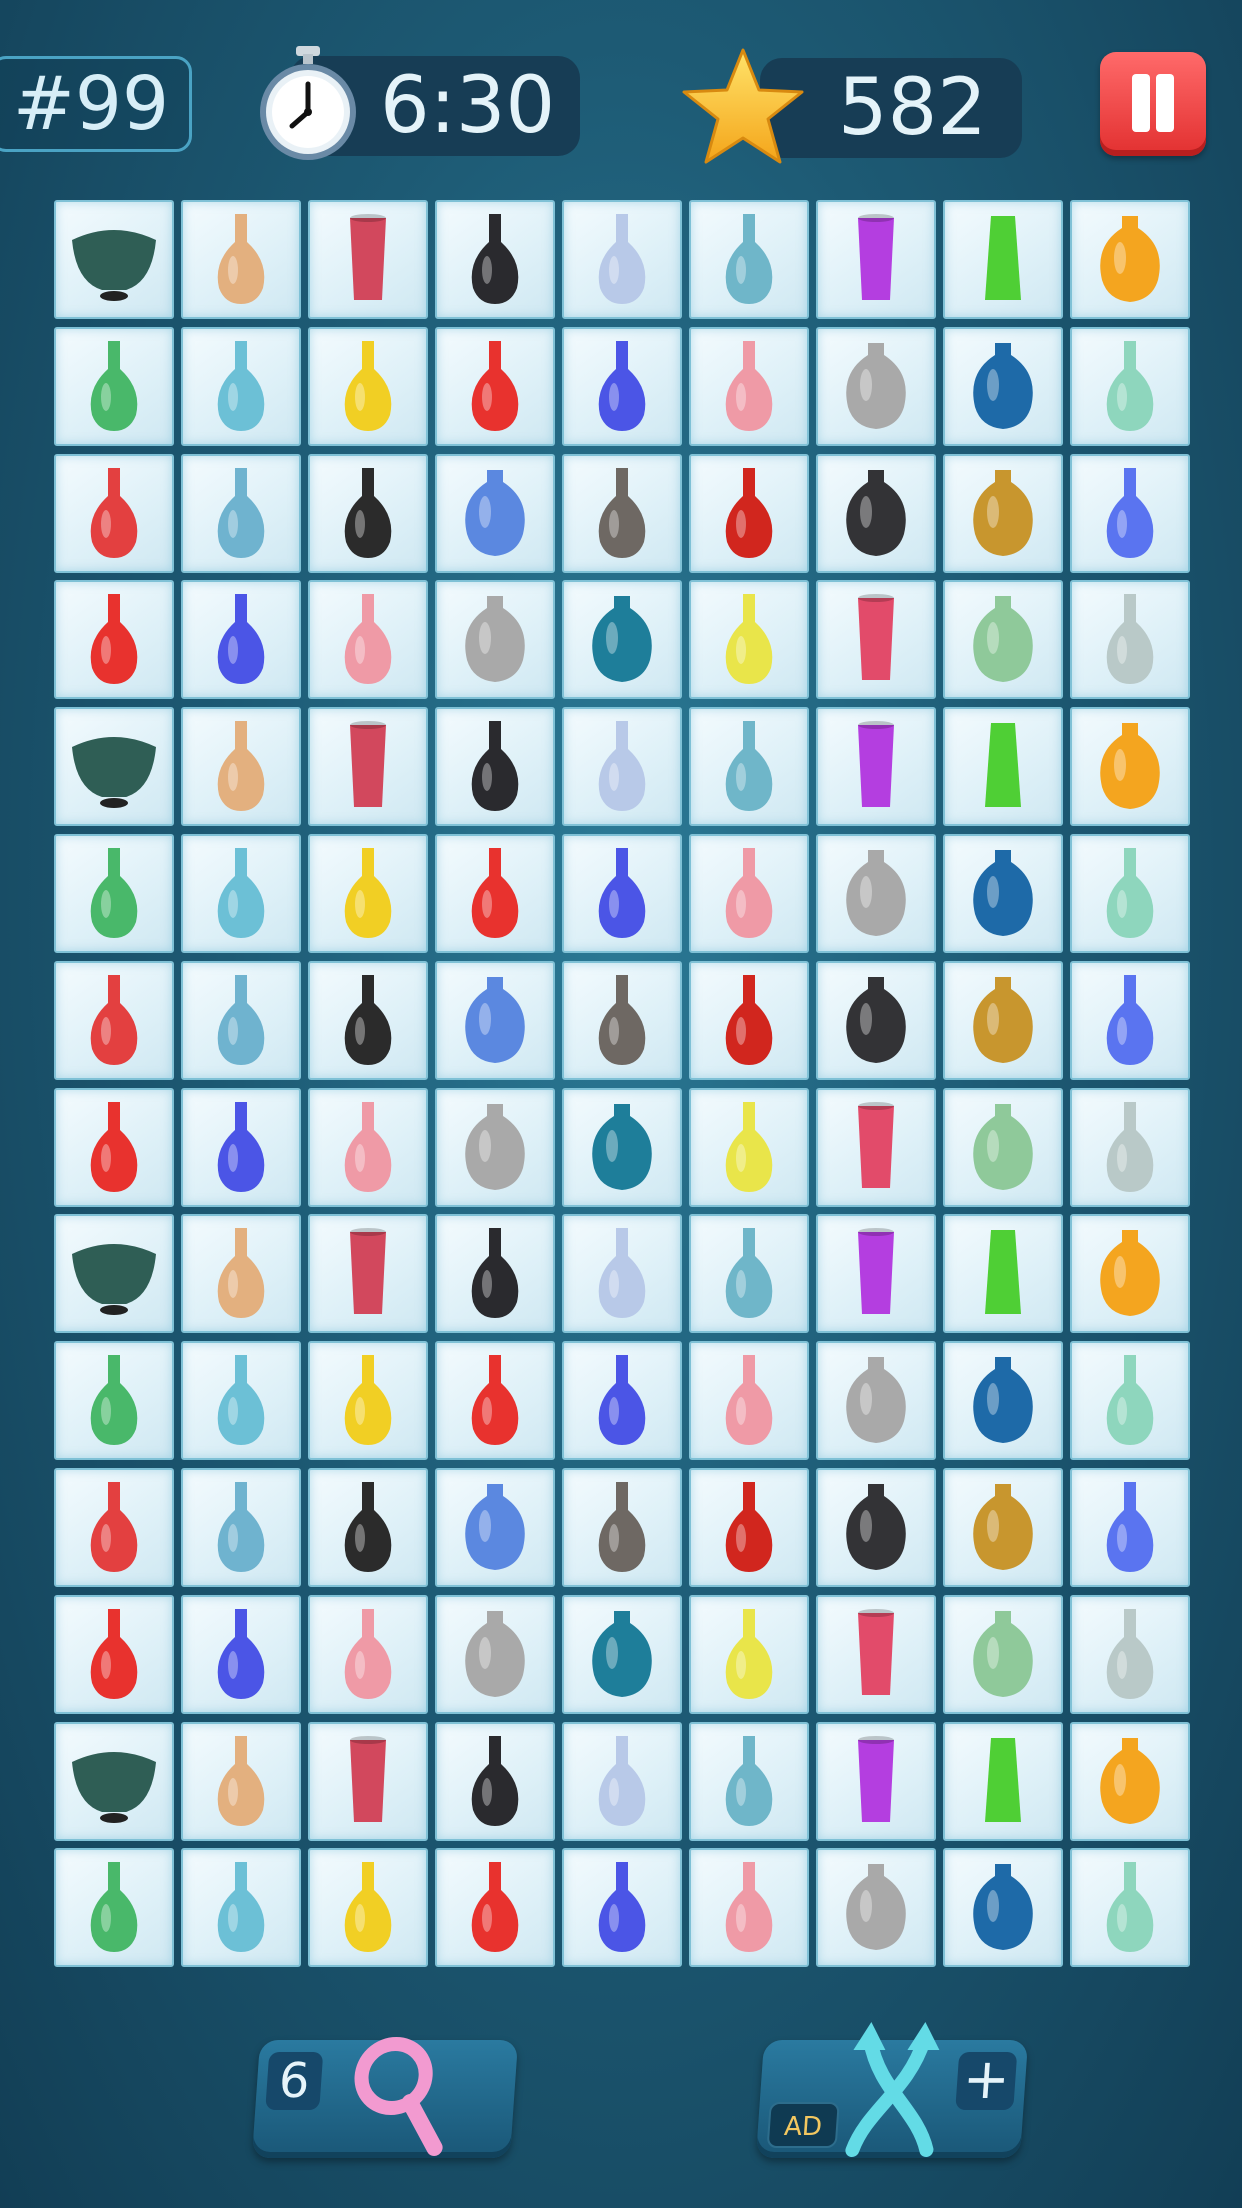  I want to click on shuffle-button: AD +, so click(892, 2090).